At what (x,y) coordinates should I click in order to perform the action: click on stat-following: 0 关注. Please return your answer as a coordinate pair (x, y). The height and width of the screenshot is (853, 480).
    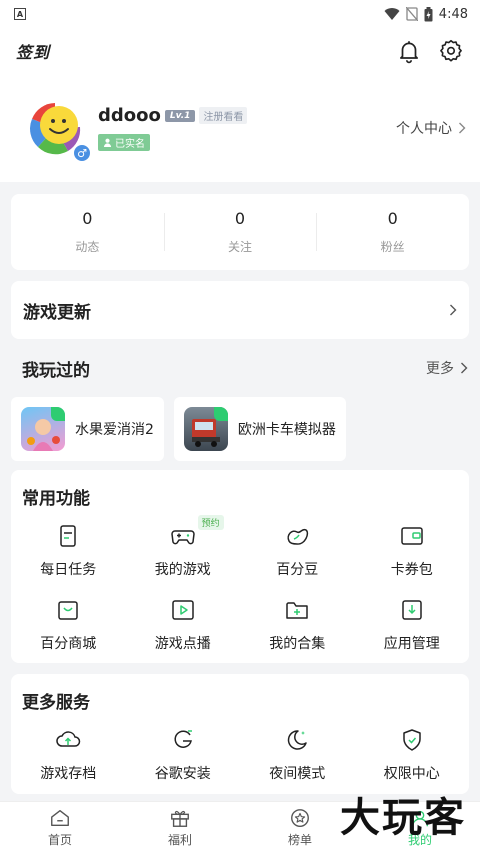
    Looking at the image, I should click on (240, 232).